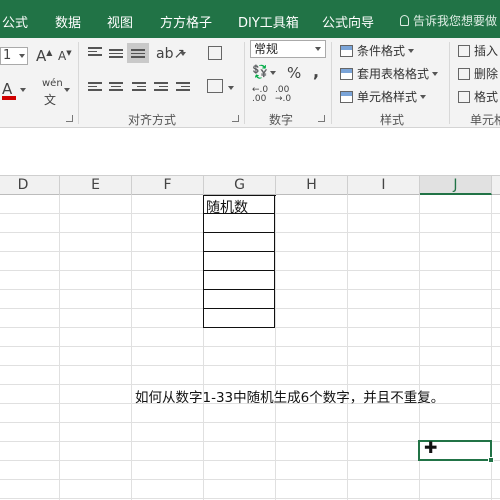 The width and height of the screenshot is (500, 500). I want to click on format-icon, so click(464, 97).